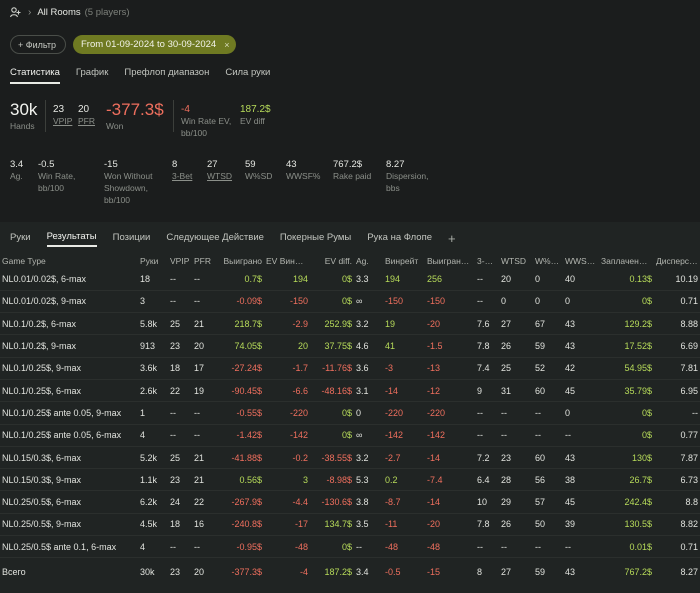 The width and height of the screenshot is (700, 593). What do you see at coordinates (677, 279) in the screenshot?
I see `table-cell: 10.19` at bounding box center [677, 279].